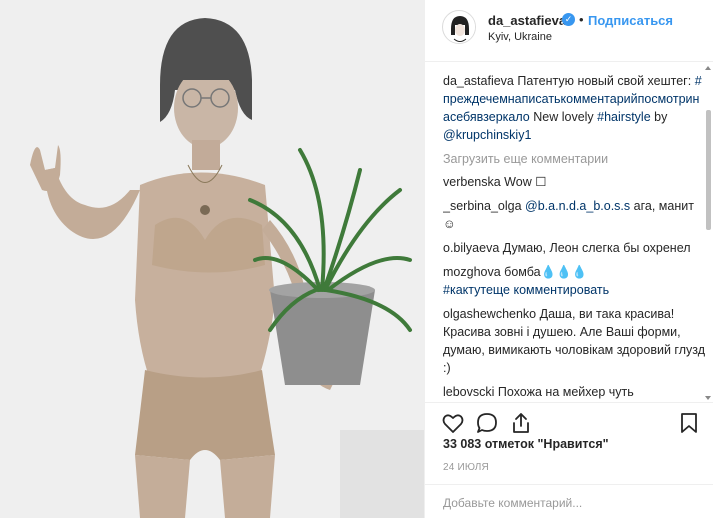 This screenshot has width=713, height=518. What do you see at coordinates (526, 444) in the screenshot?
I see `likes-count: 33 083 отметок "Нравится"` at bounding box center [526, 444].